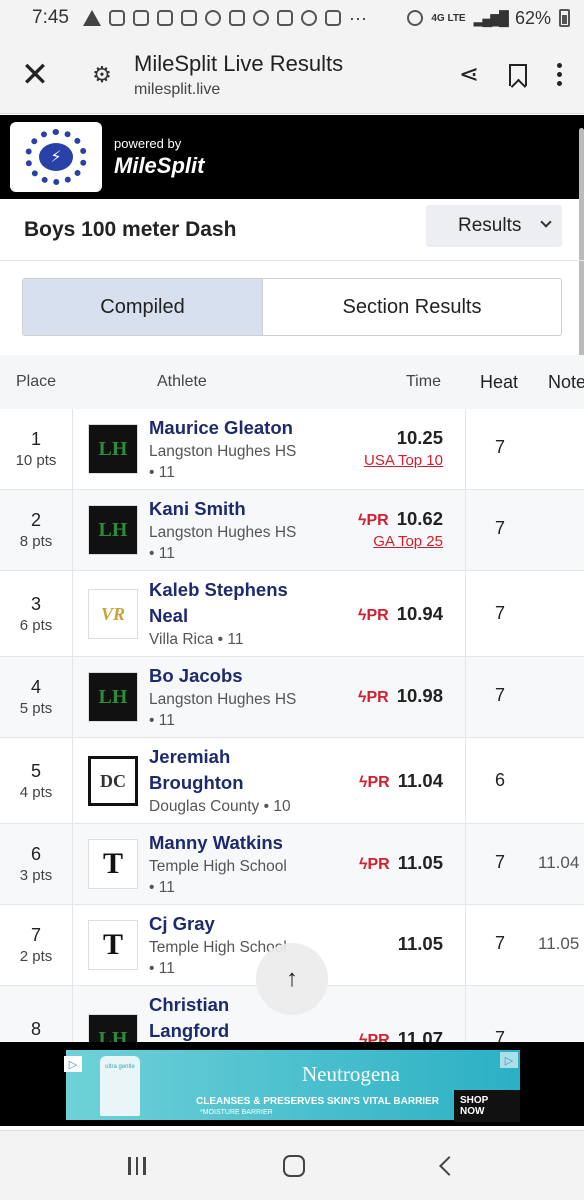  I want to click on home-icon, so click(293, 1165).